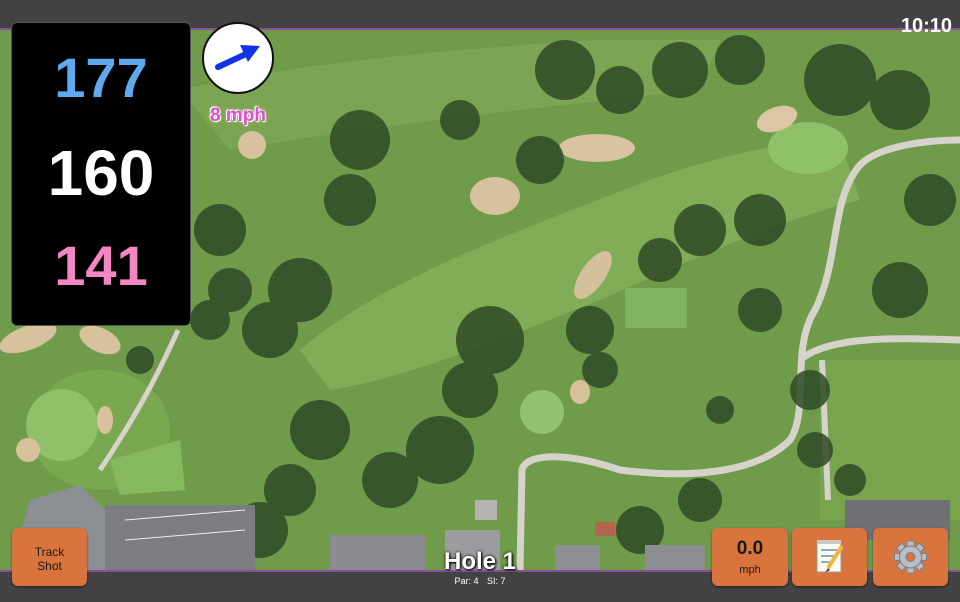 Image resolution: width=960 pixels, height=602 pixels. I want to click on hole-title: Hole 1, so click(480, 561).